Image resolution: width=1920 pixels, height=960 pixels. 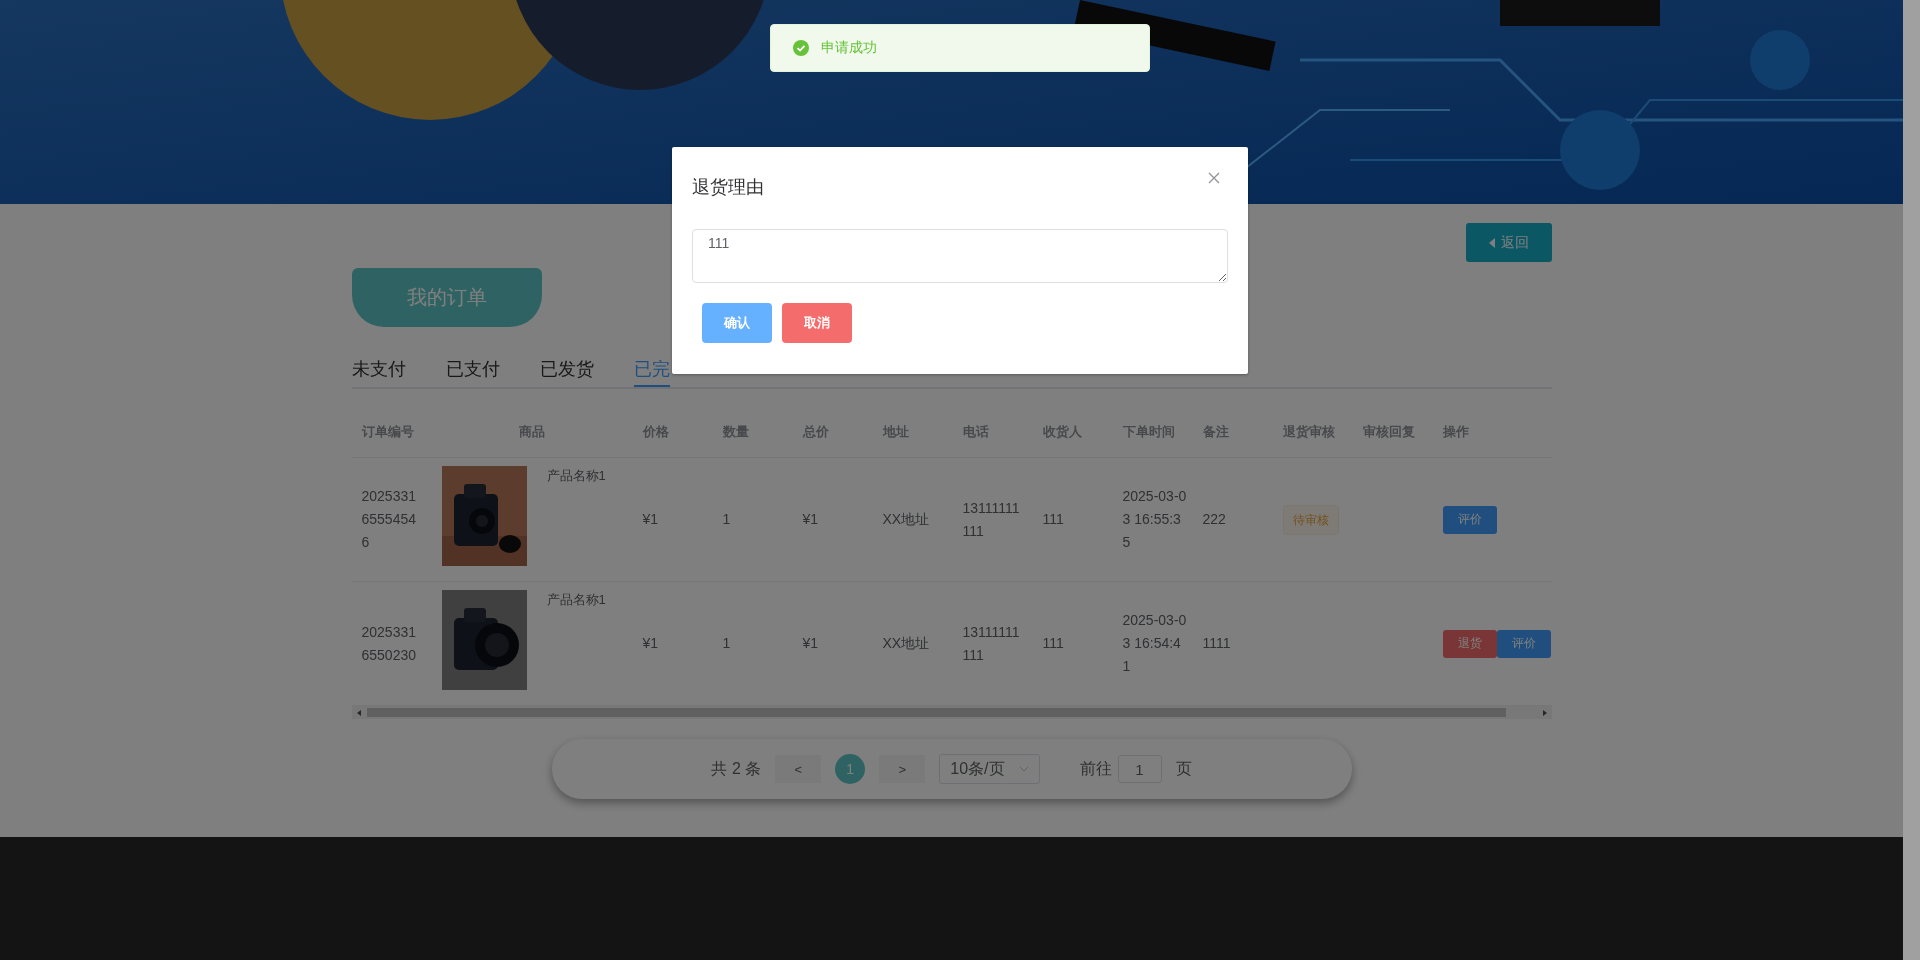 What do you see at coordinates (1095, 768) in the screenshot?
I see `goto-label: 前往` at bounding box center [1095, 768].